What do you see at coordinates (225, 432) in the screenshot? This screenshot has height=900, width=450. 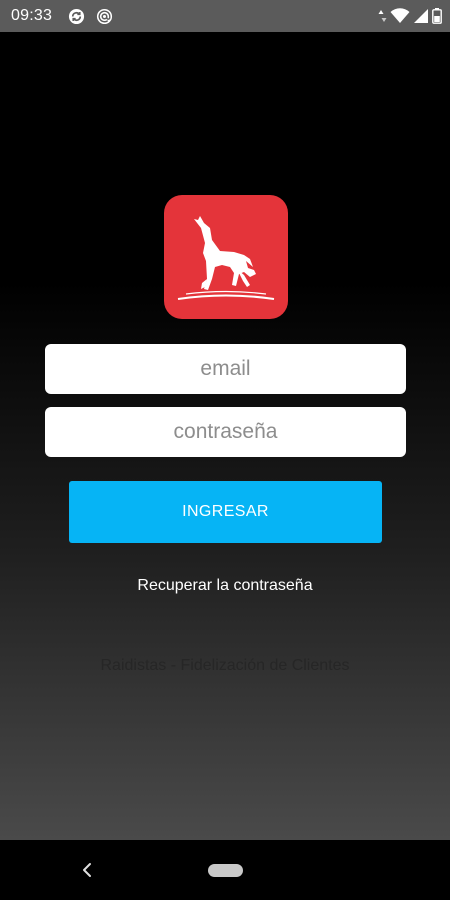 I see `password-field` at bounding box center [225, 432].